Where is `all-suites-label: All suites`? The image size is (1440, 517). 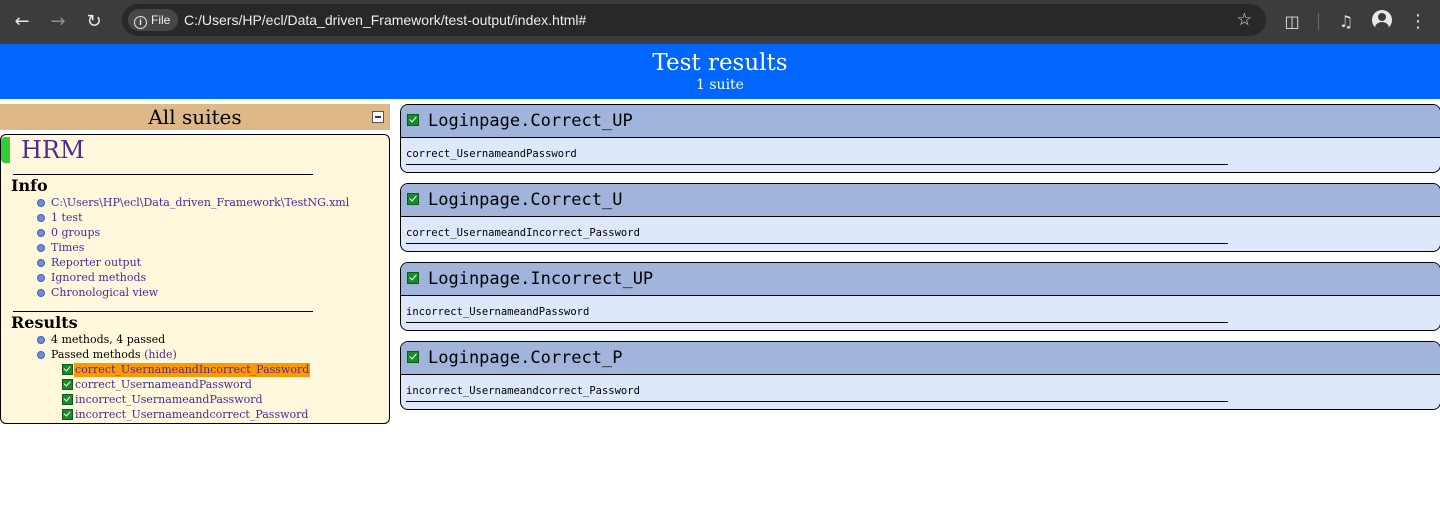 all-suites-label: All suites is located at coordinates (195, 117).